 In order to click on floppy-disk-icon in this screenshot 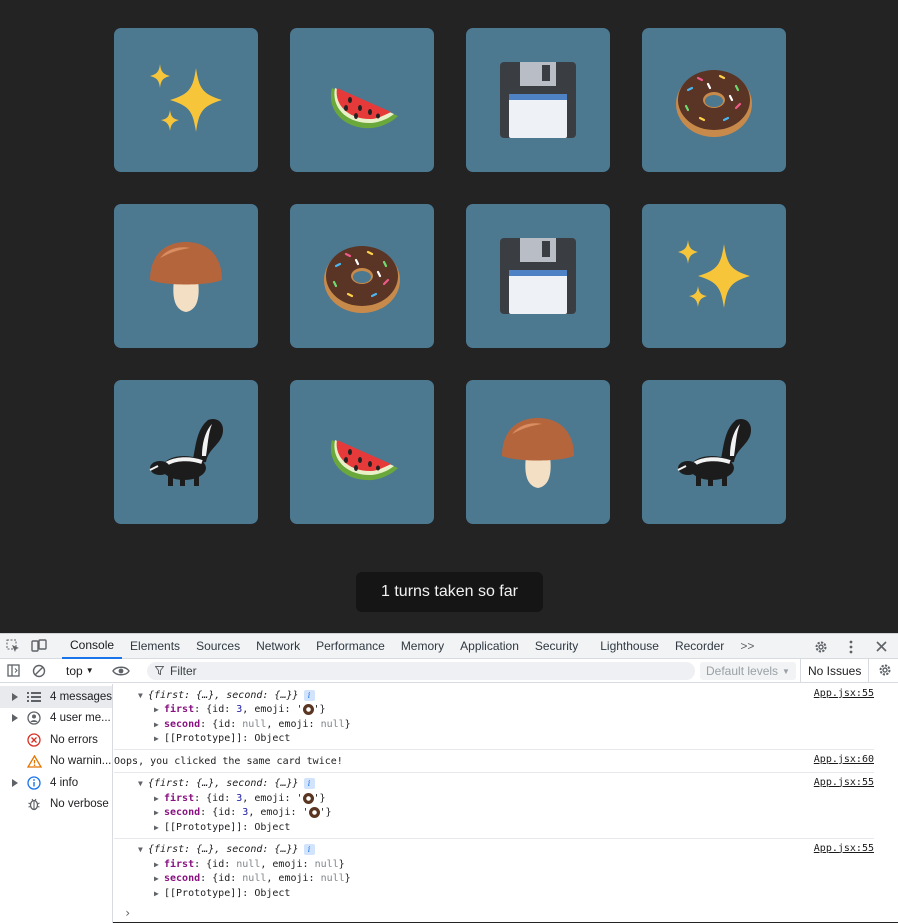, I will do `click(538, 100)`.